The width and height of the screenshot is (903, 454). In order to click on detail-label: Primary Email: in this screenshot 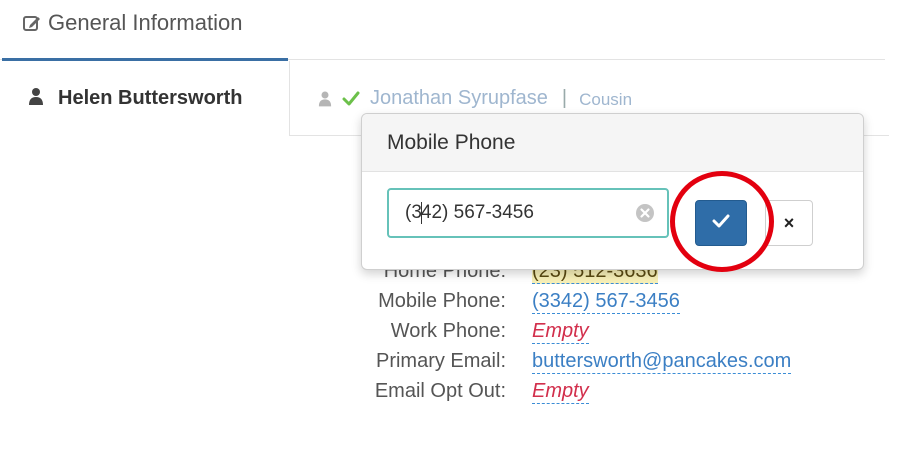, I will do `click(440, 361)`.